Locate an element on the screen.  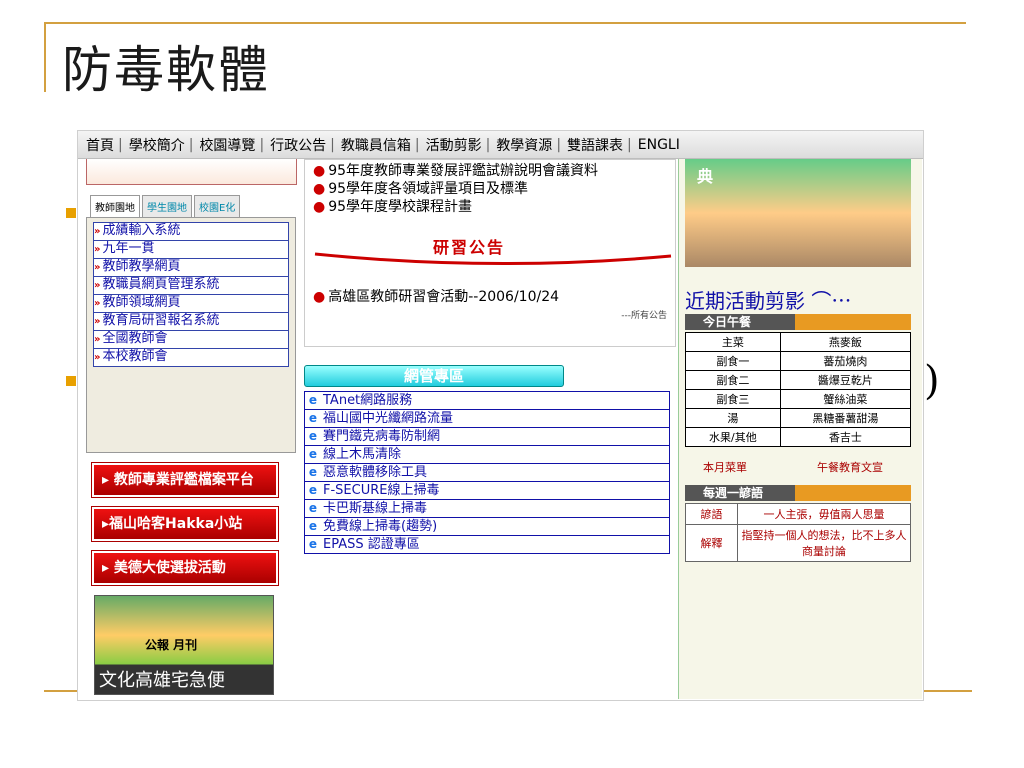
link-label: 九年一貫 is located at coordinates (128, 248).